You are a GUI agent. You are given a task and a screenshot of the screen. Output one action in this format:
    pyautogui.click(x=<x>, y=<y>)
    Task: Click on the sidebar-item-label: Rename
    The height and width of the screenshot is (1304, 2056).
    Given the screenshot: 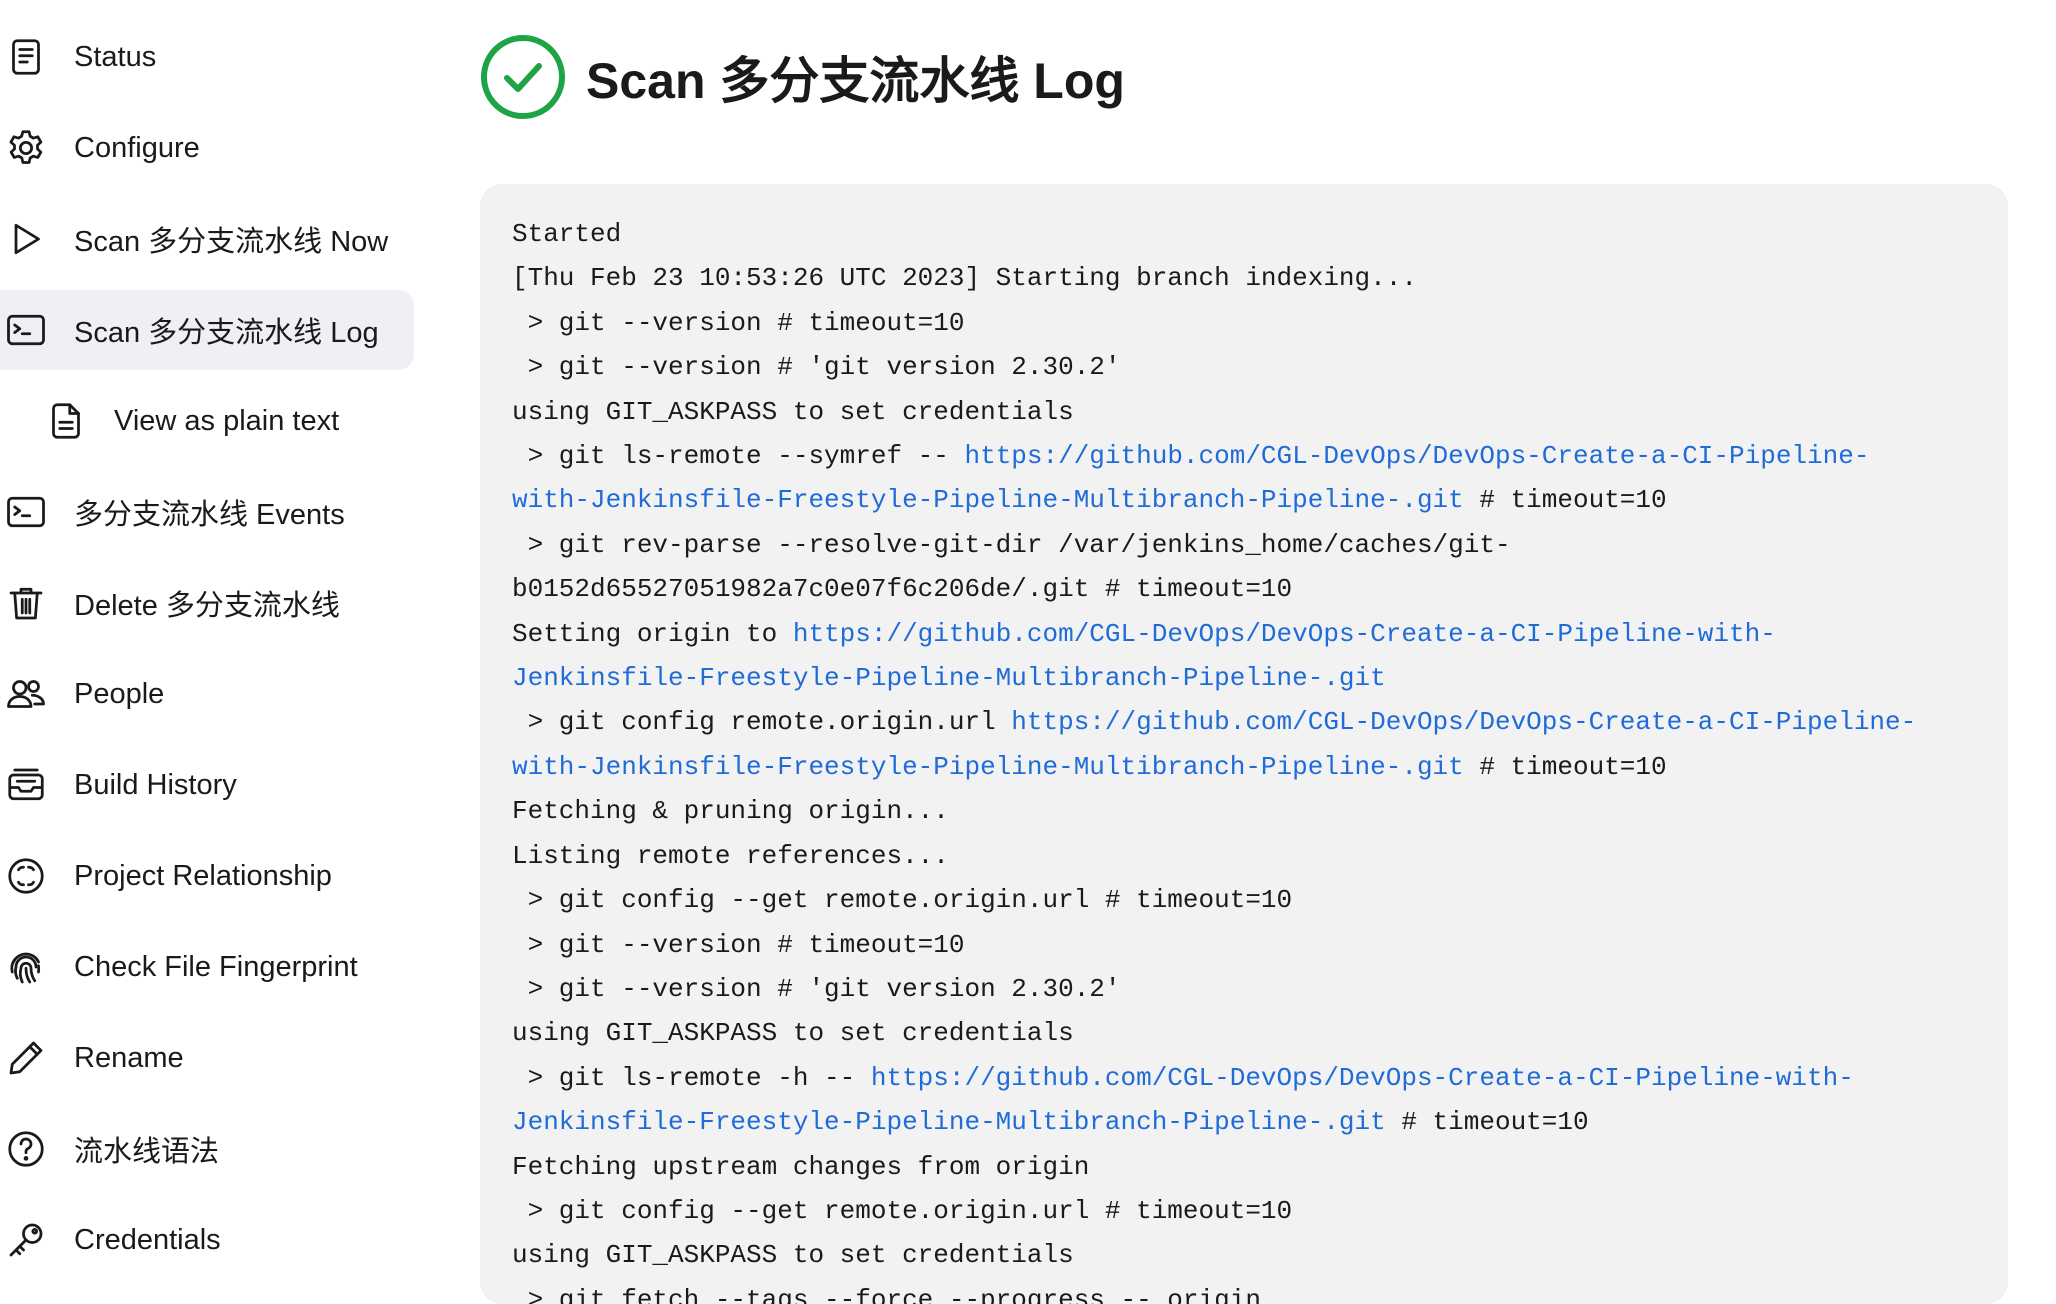 What is the action you would take?
    pyautogui.click(x=129, y=1057)
    